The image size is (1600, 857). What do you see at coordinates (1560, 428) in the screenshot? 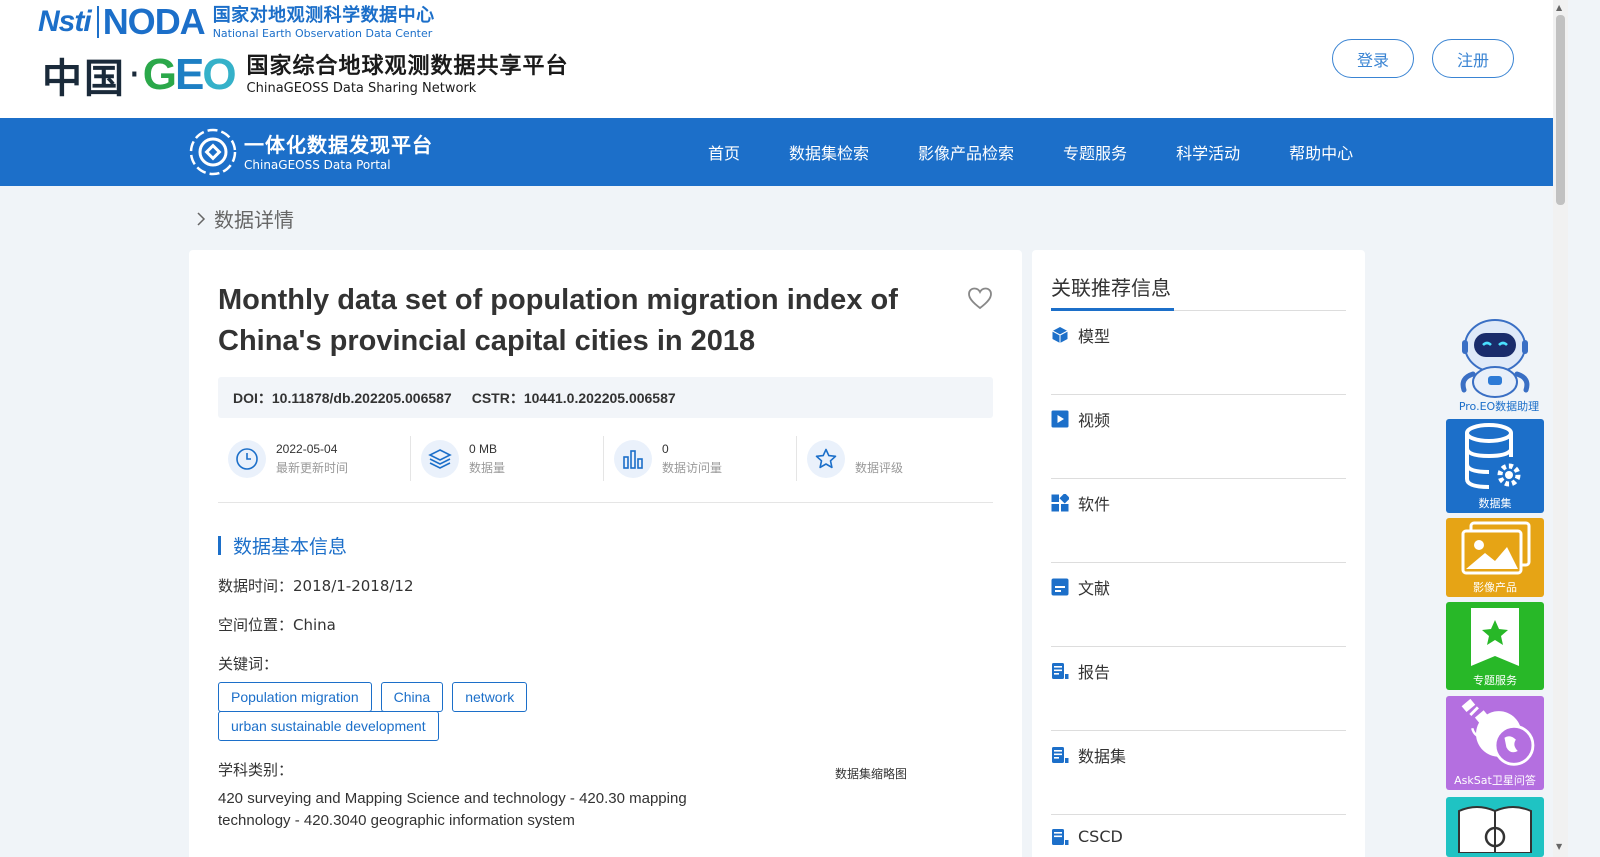
I see `page-scrollbar: ▲ ▼` at bounding box center [1560, 428].